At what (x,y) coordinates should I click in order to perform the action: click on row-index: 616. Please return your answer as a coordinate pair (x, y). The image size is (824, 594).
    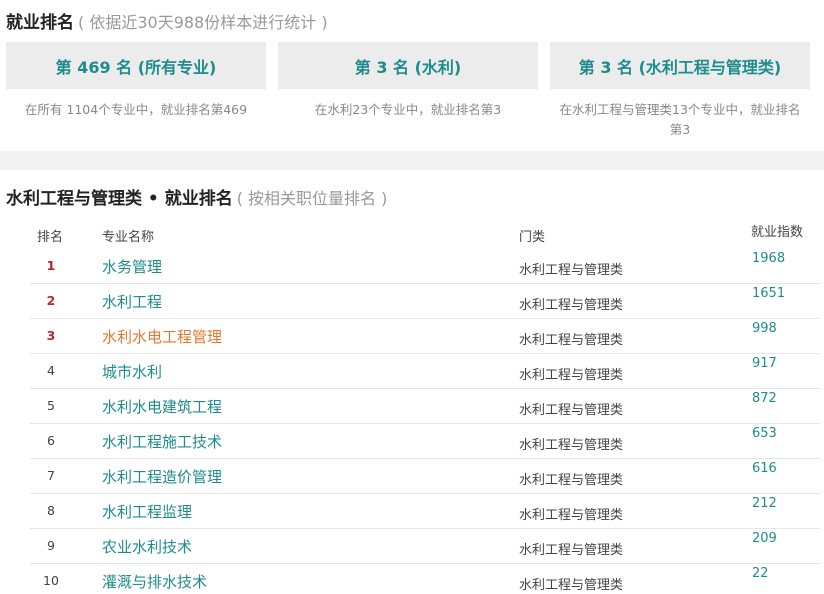
    Looking at the image, I should click on (764, 468).